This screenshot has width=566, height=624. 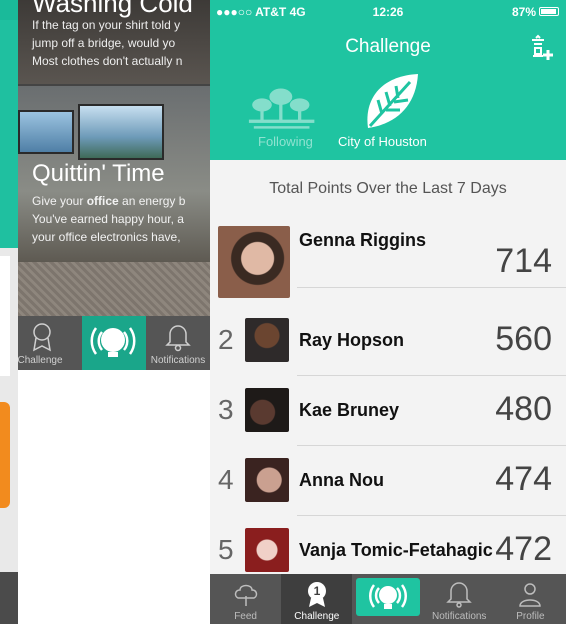 I want to click on text-bold: office, so click(x=102, y=201).